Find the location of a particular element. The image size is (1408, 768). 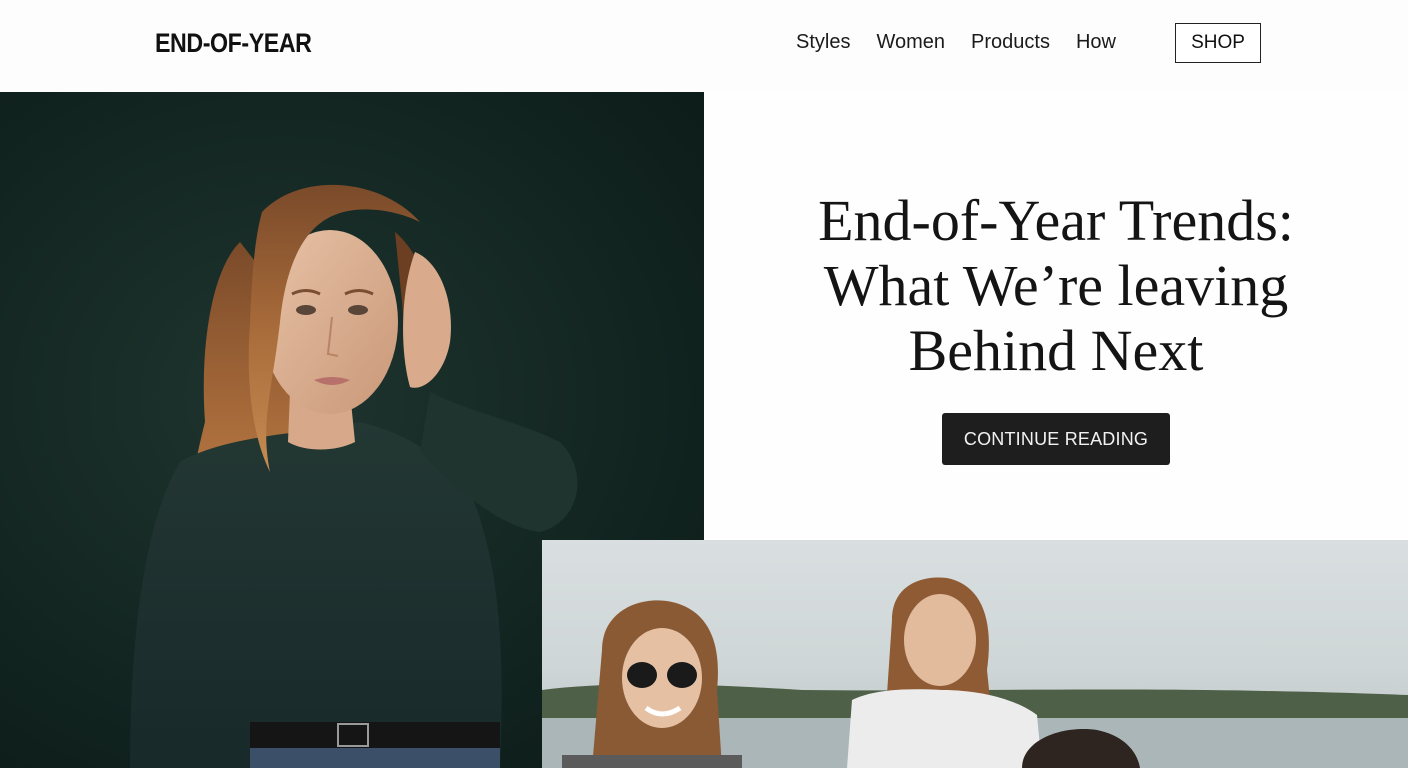

headline-line-1: End-of-Year Trends: is located at coordinates (1056, 220).